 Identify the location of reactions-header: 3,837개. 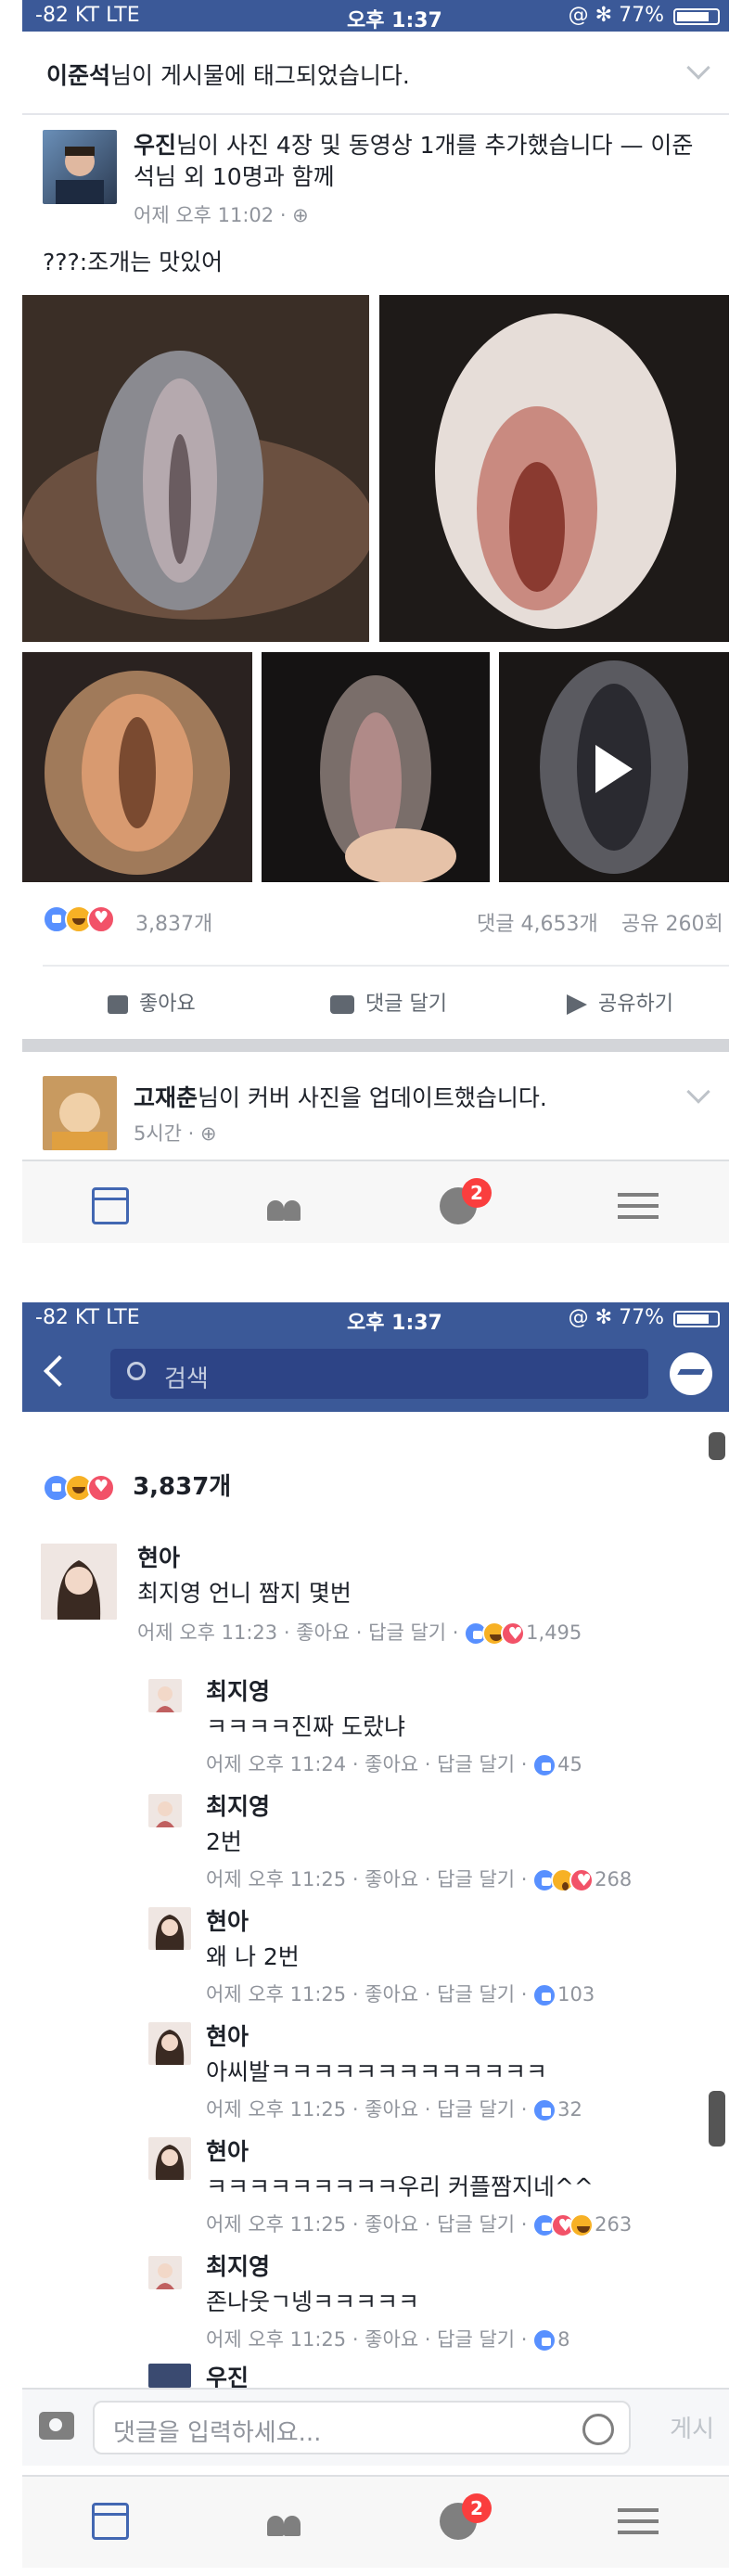
(137, 1484).